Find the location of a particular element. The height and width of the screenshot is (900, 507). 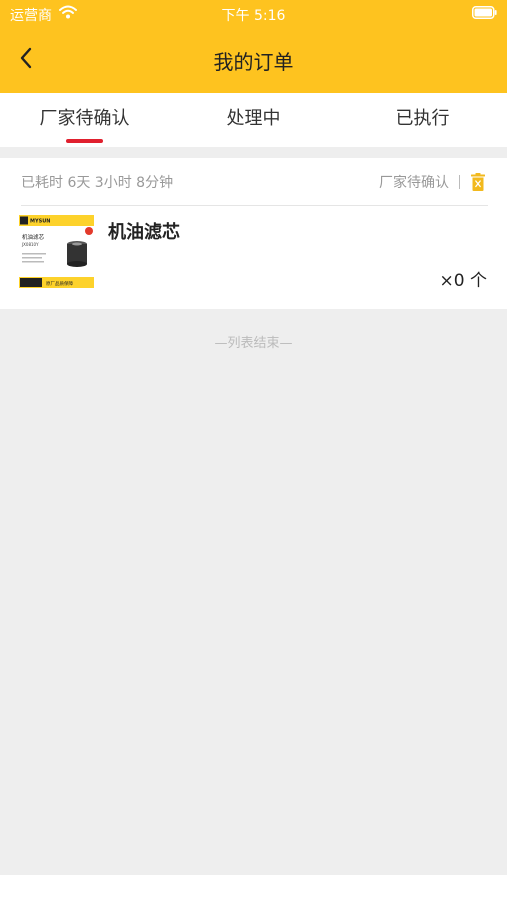

product-image-badge: 原厂品质保障 is located at coordinates (59, 283).